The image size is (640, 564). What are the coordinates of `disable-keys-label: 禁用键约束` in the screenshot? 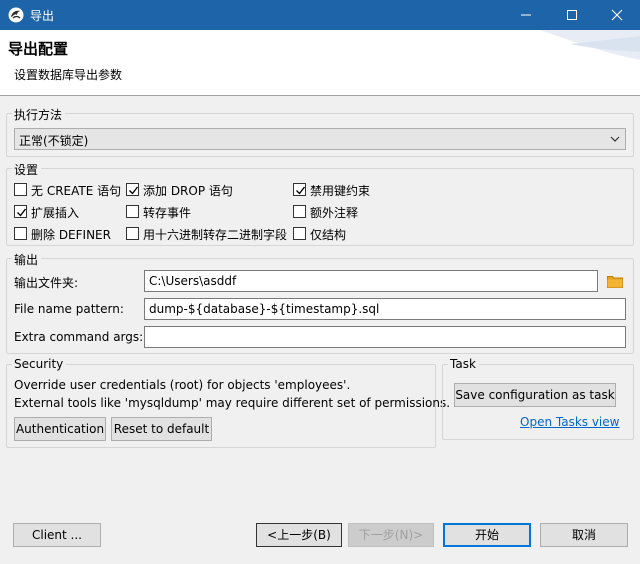 It's located at (340, 191).